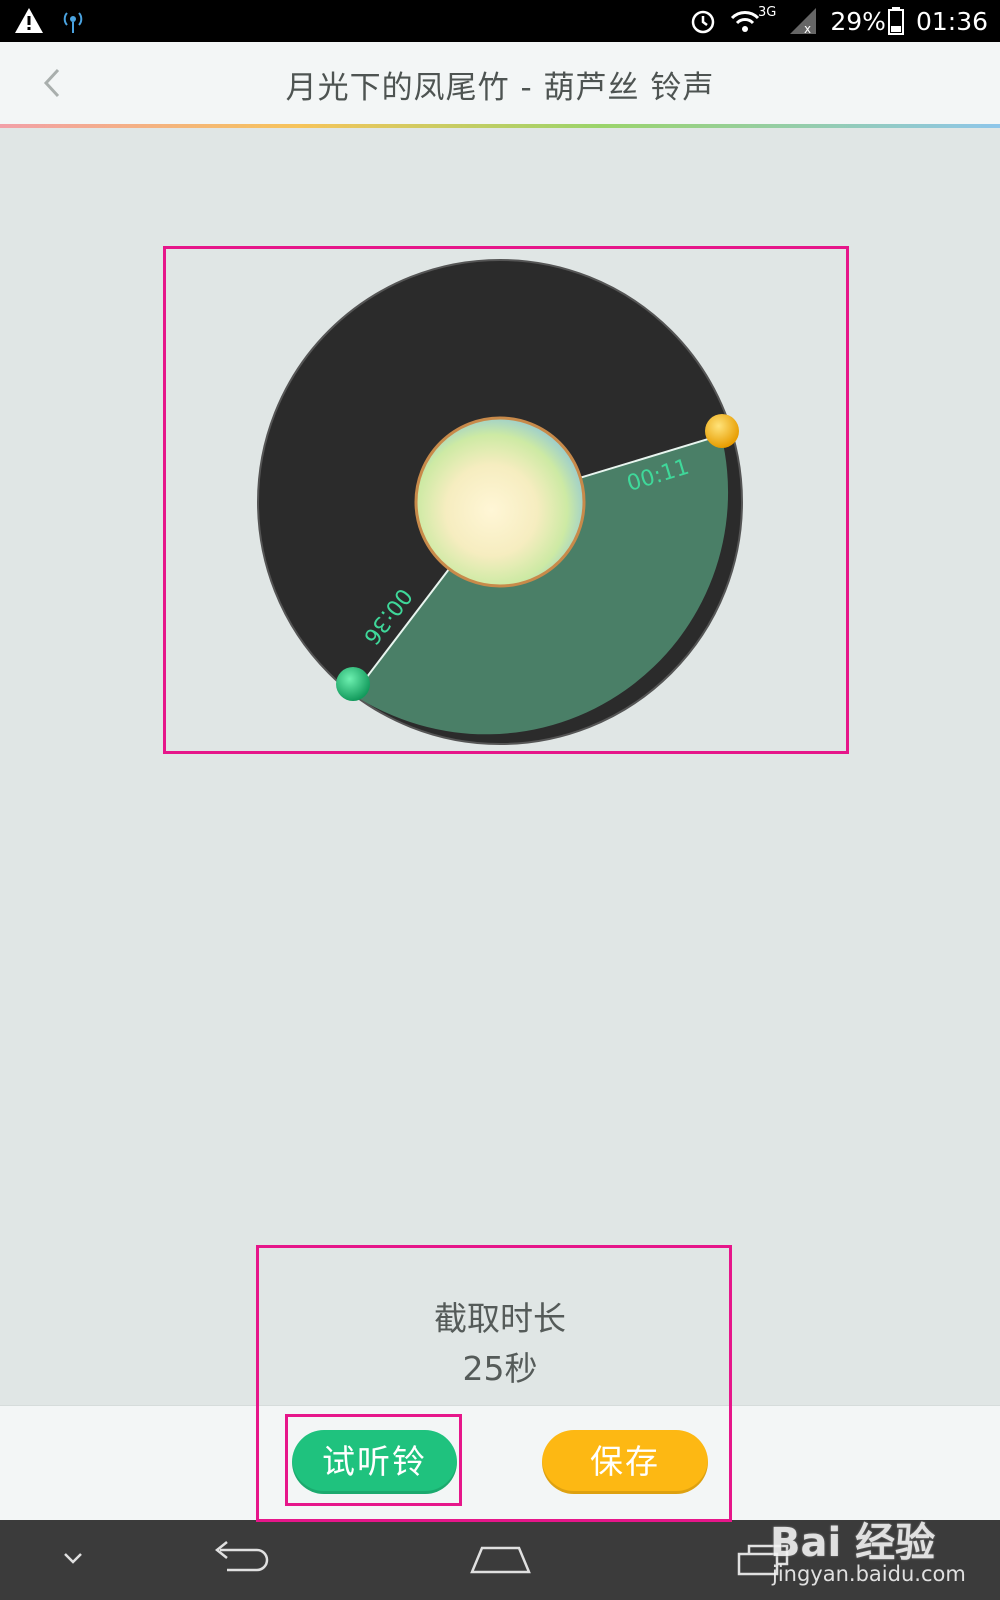 Image resolution: width=1000 pixels, height=1600 pixels. I want to click on baidu-jingyan-watermark: Bai 经验 jingyan.baidu.com, so click(865, 1545).